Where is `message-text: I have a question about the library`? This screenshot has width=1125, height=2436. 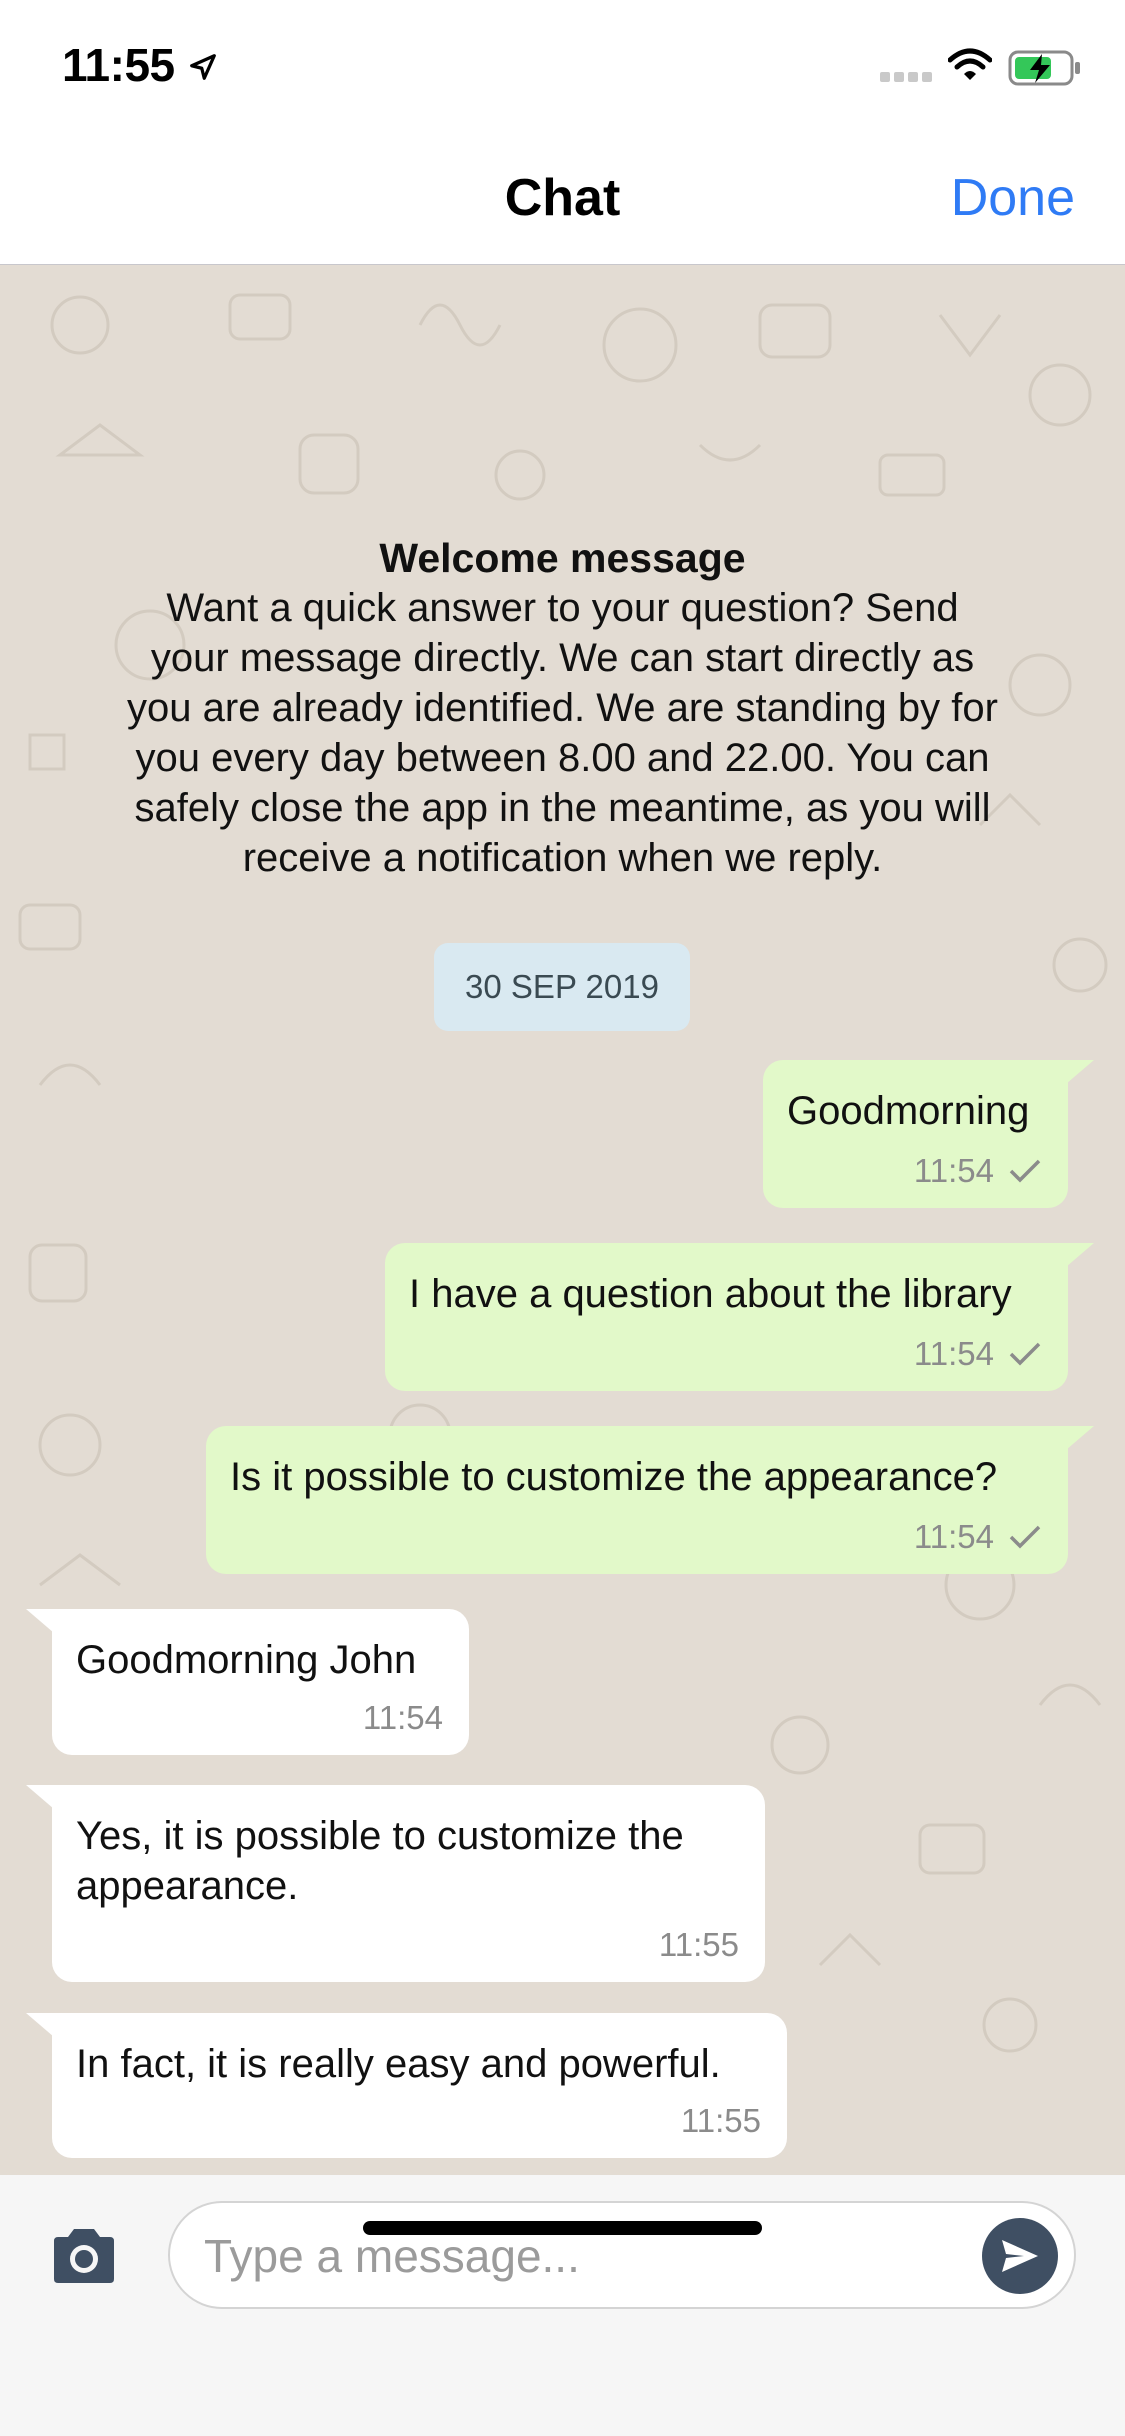 message-text: I have a question about the library is located at coordinates (710, 1294).